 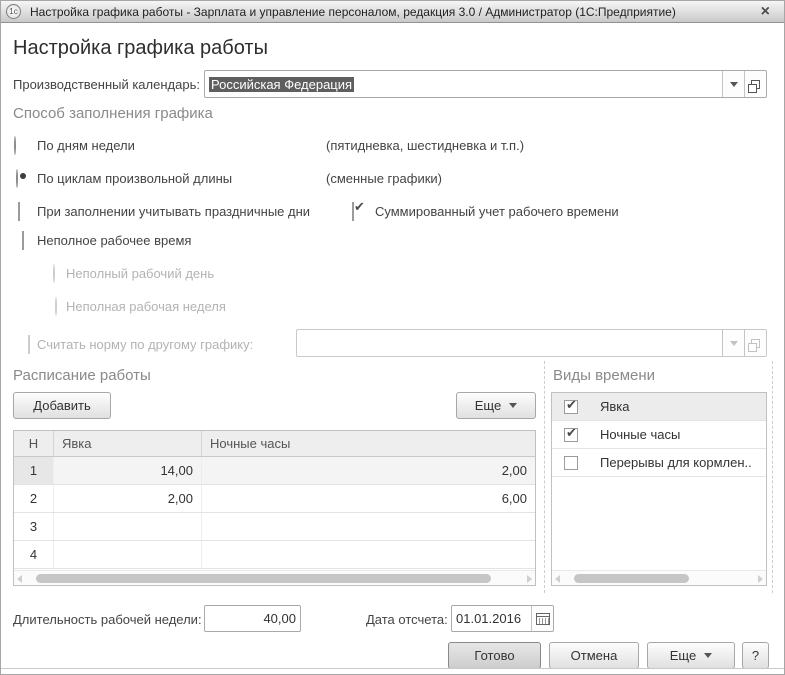 I want to click on production-calendar-input: Российская Федерация, so click(x=485, y=84).